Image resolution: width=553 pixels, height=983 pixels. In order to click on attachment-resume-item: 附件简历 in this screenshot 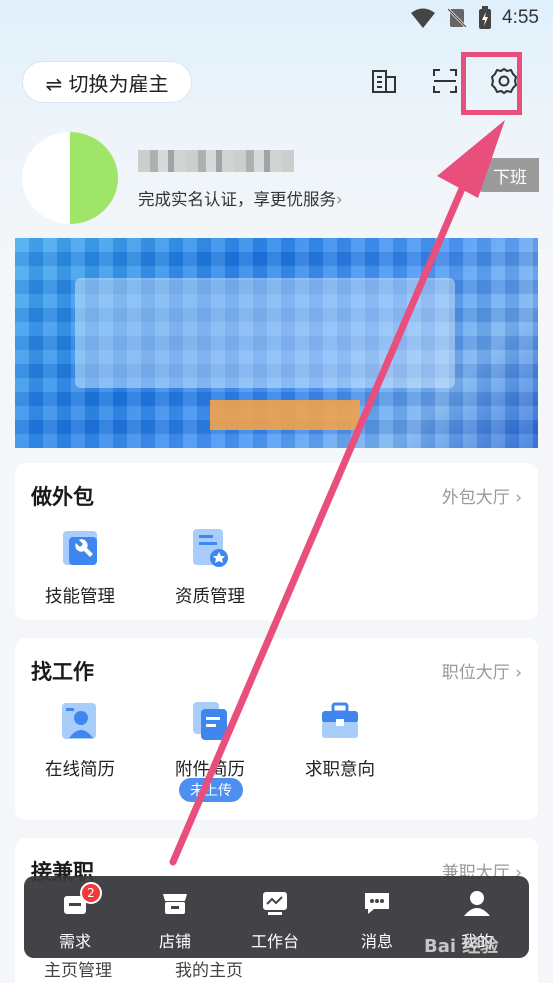, I will do `click(210, 740)`.